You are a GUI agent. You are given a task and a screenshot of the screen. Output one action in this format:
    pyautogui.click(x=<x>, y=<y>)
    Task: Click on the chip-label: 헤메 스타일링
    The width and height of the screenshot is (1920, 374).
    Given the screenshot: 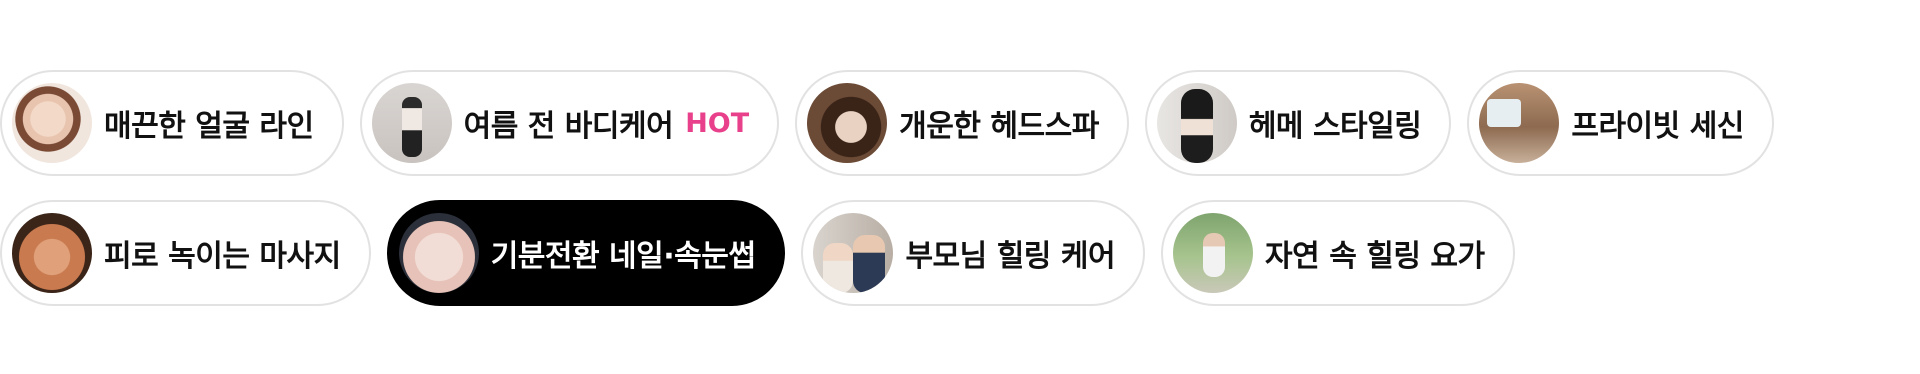 What is the action you would take?
    pyautogui.click(x=1335, y=126)
    